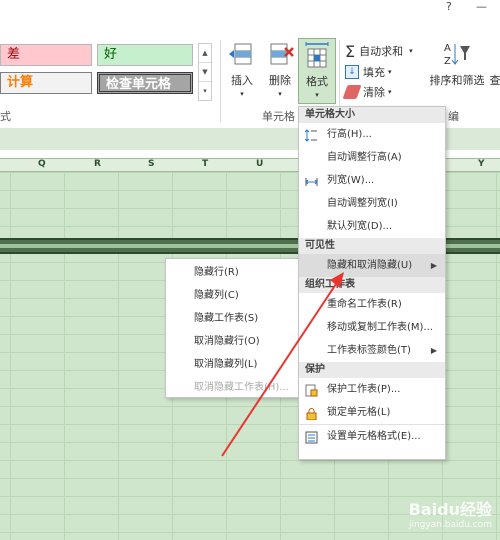  I want to click on watermark: Baidu经验 jingyan.baidu.com, so click(450, 513).